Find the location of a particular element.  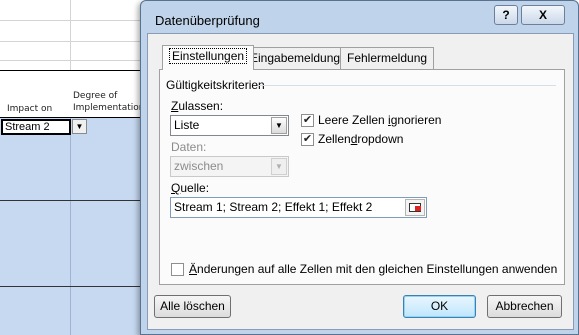

ignore-blank-label: Leere Zellen ignorieren is located at coordinates (379, 120).